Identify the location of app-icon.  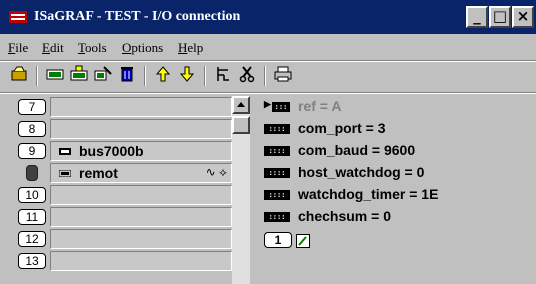
(18, 17).